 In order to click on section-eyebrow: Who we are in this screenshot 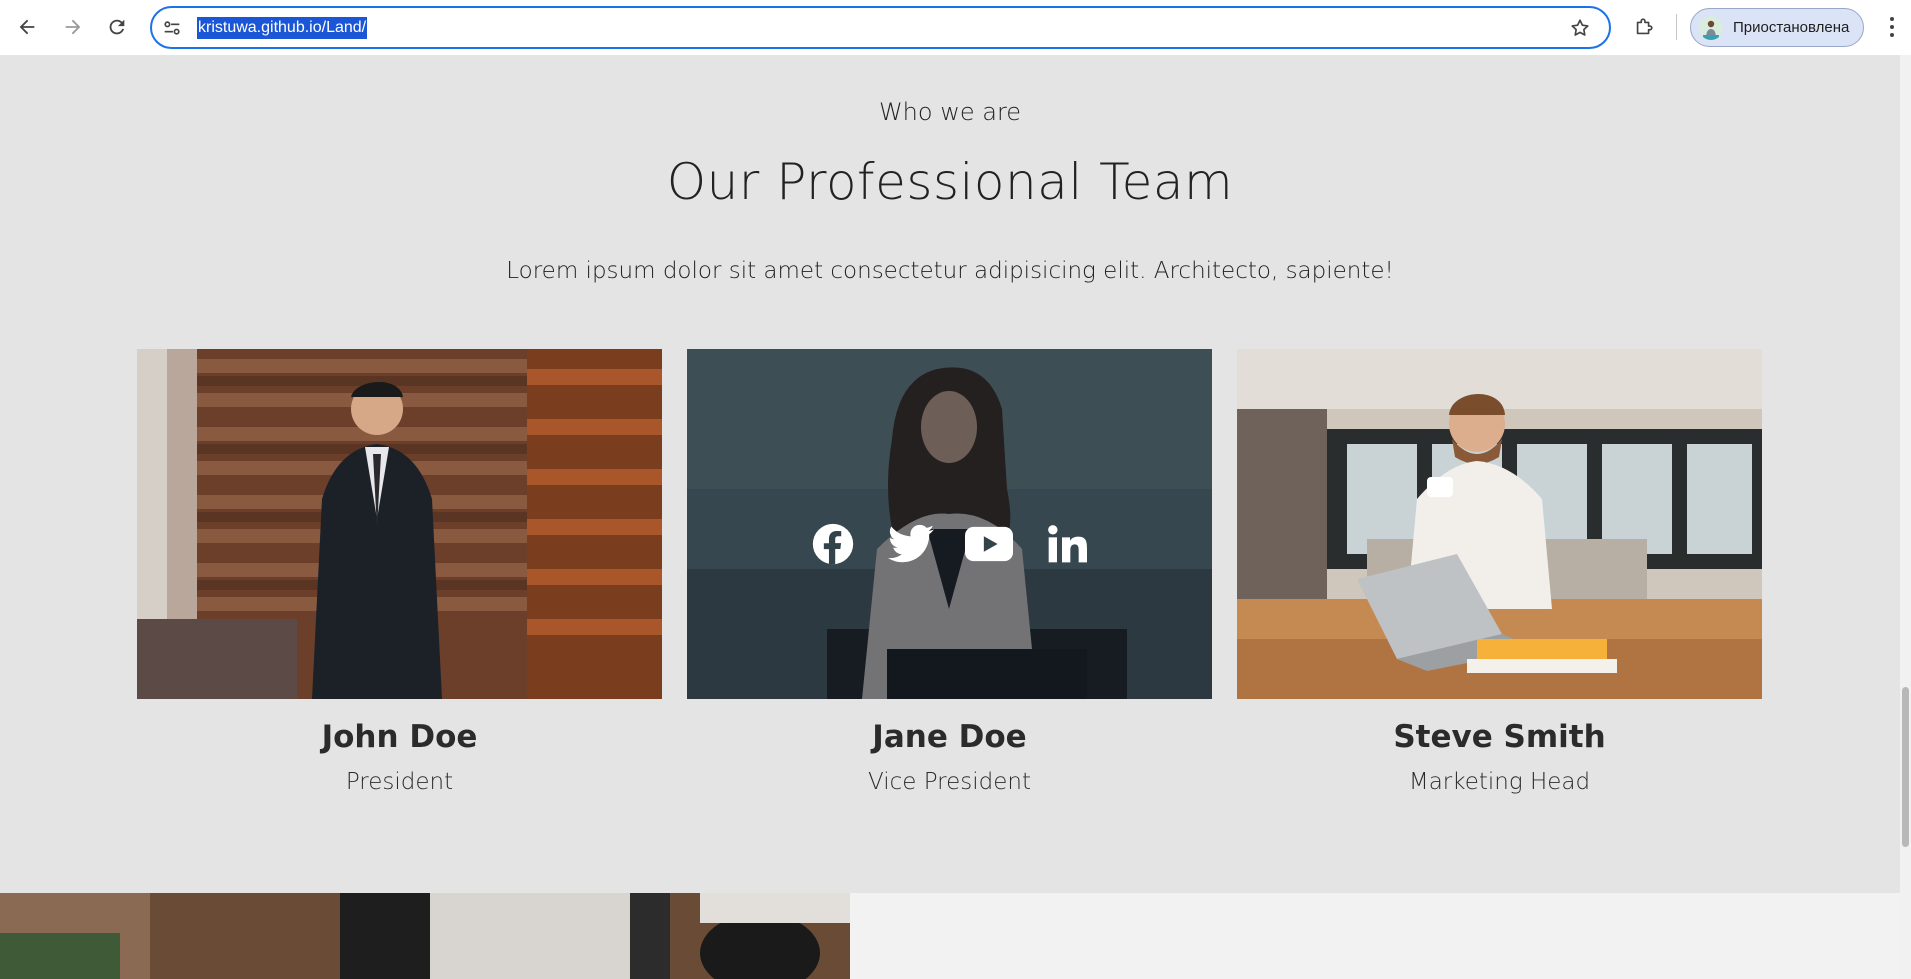, I will do `click(950, 112)`.